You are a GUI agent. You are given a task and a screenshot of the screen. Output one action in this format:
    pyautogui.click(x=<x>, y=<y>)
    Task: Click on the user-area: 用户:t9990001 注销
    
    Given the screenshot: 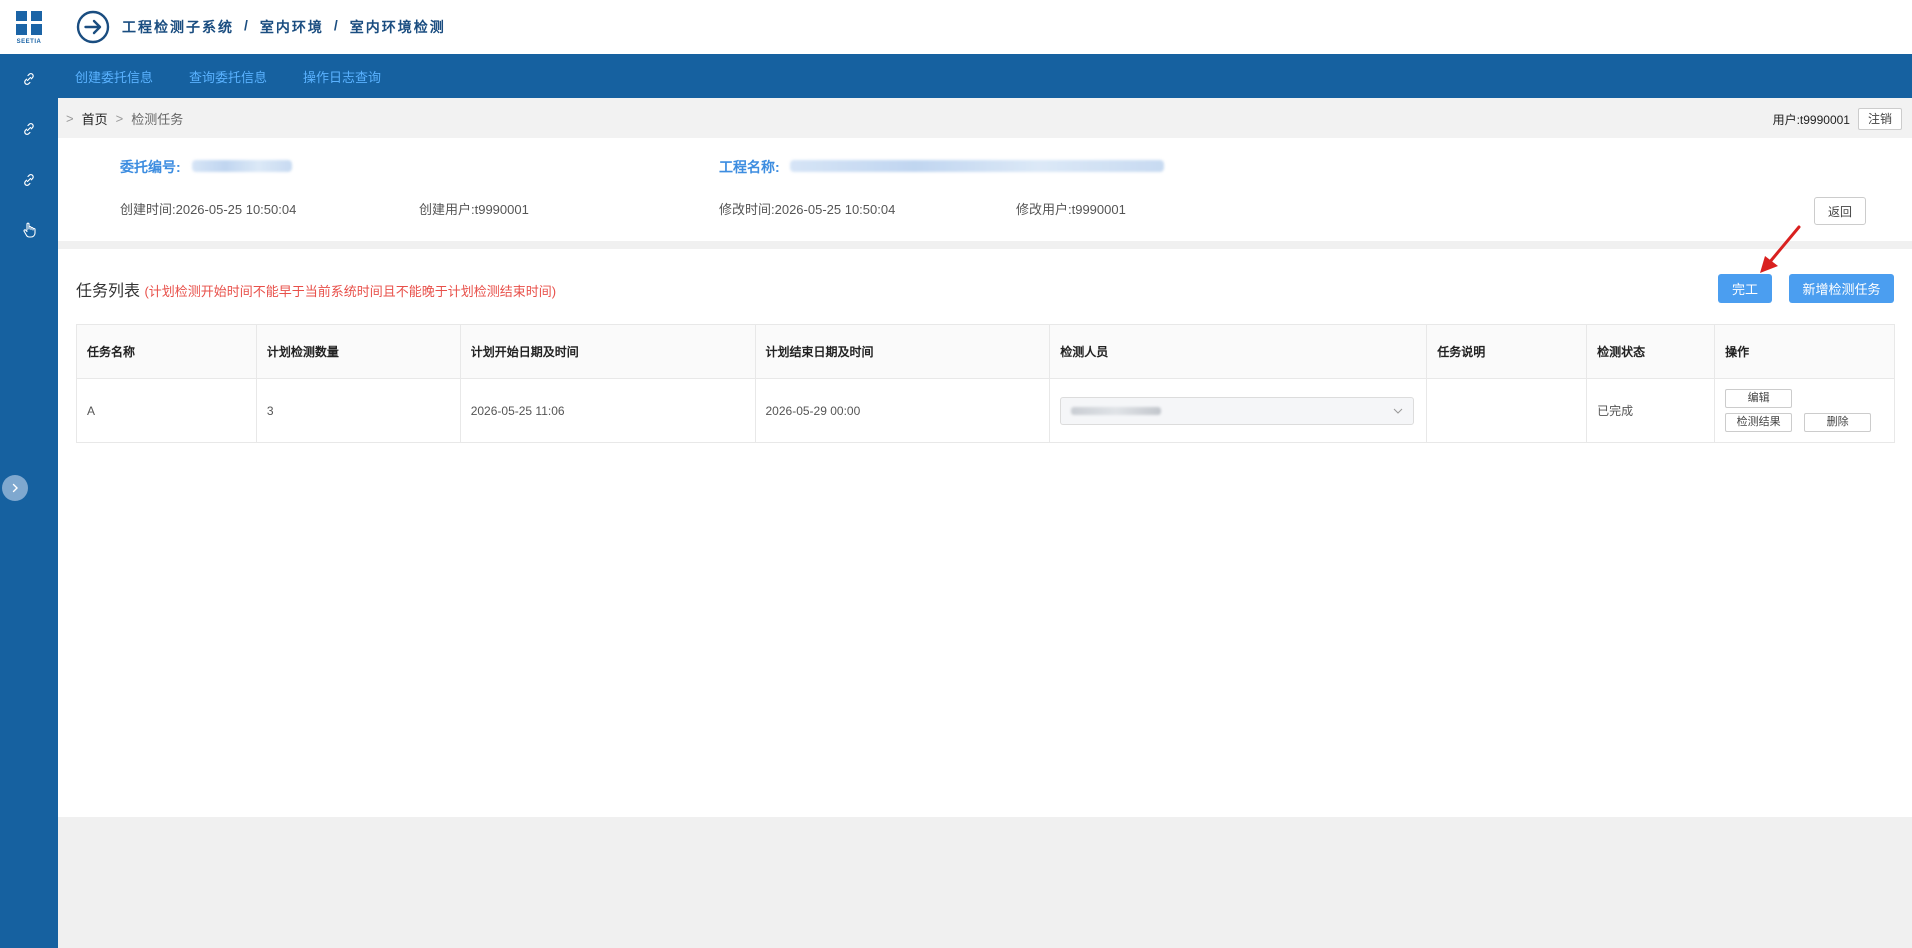 What is the action you would take?
    pyautogui.click(x=1837, y=119)
    